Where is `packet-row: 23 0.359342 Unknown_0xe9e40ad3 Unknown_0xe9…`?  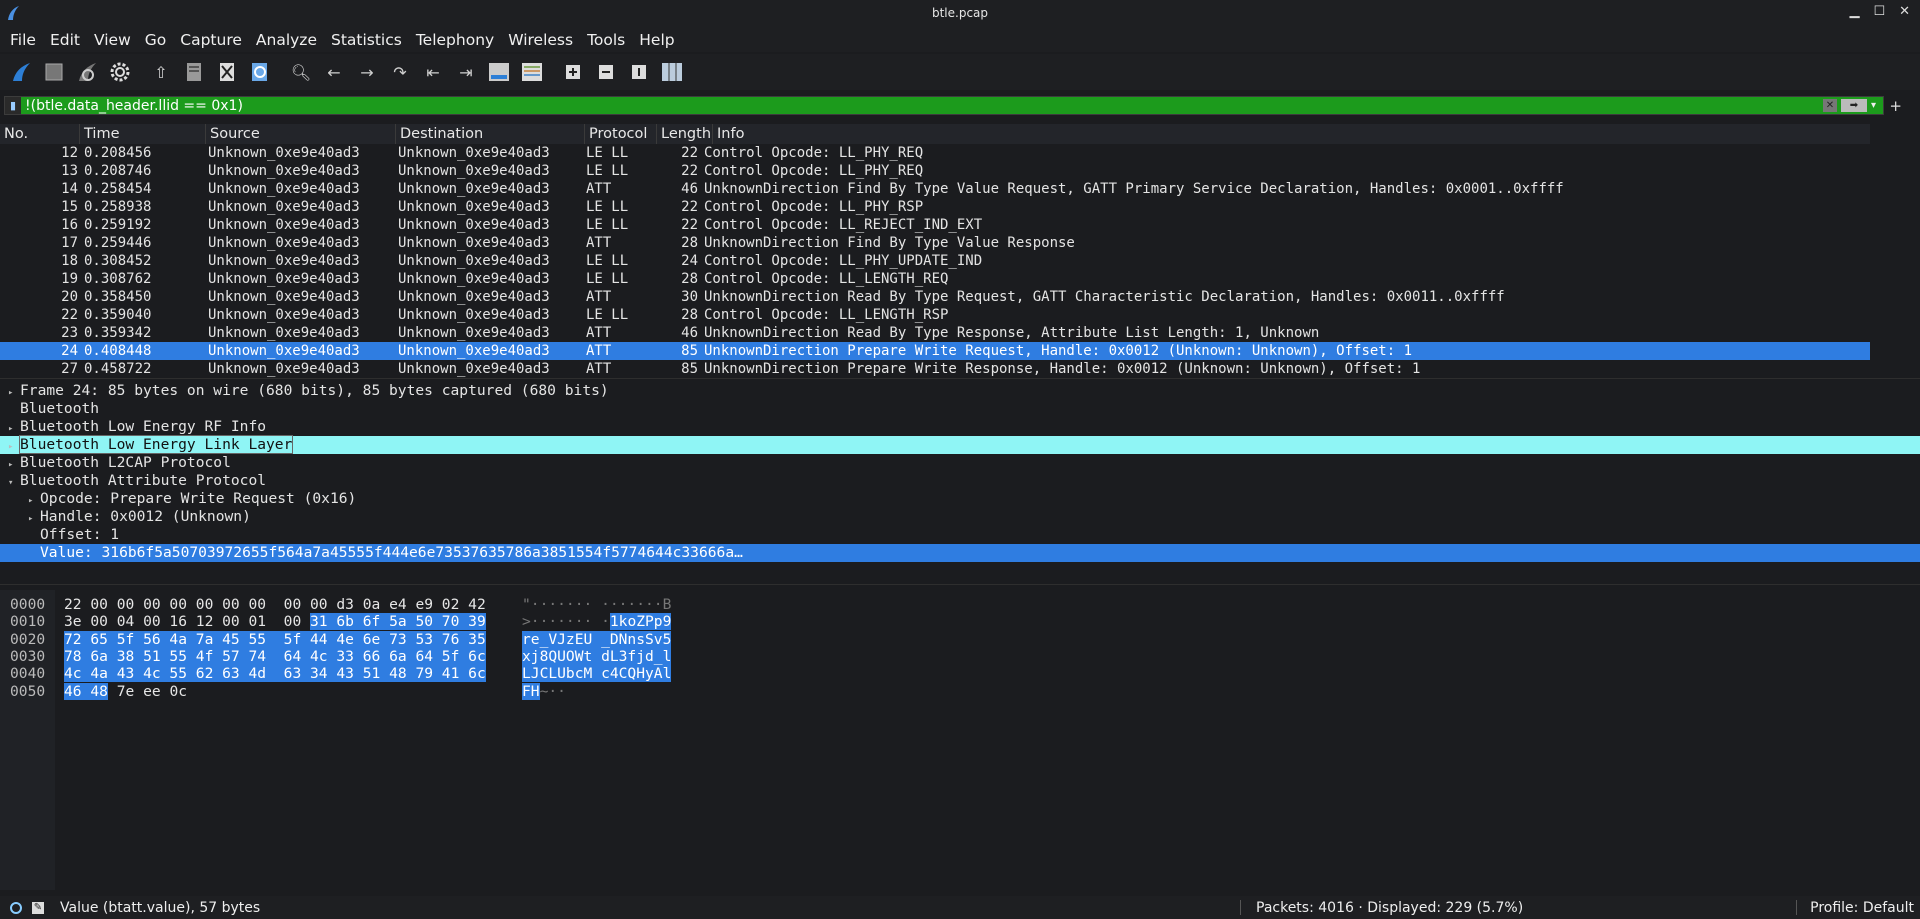
packet-row: 23 0.359342 Unknown_0xe9e40ad3 Unknown_0xe9… is located at coordinates (935, 333).